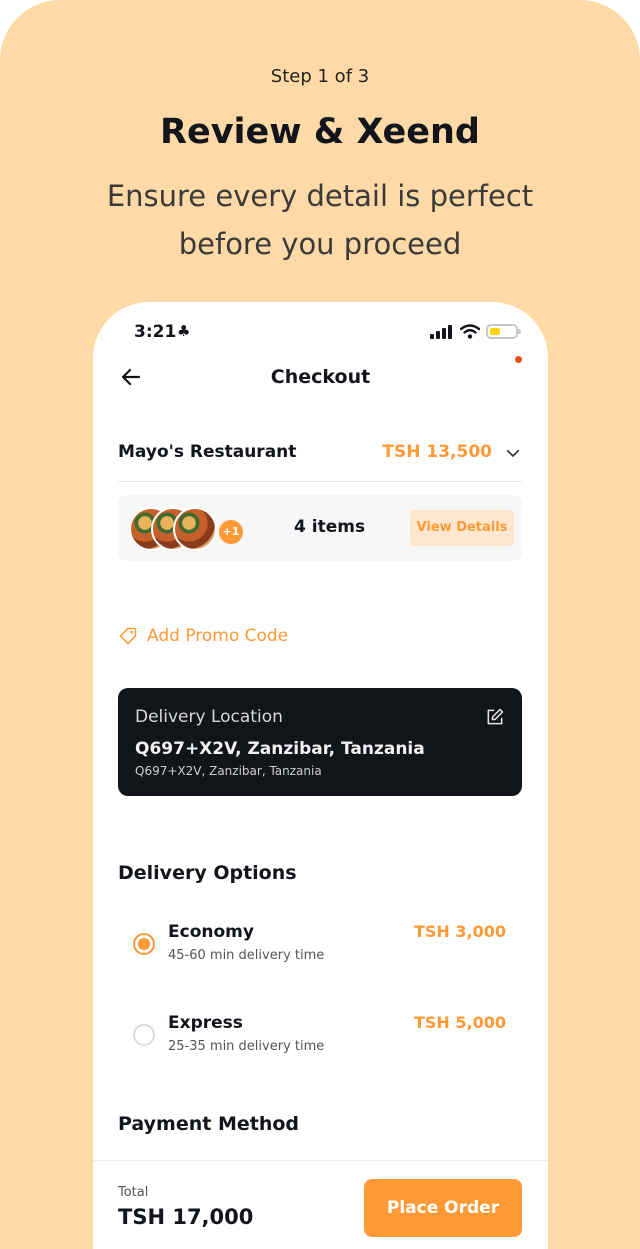 Image resolution: width=640 pixels, height=1249 pixels. Describe the element at coordinates (211, 932) in the screenshot. I see `option-name: Economy` at that location.